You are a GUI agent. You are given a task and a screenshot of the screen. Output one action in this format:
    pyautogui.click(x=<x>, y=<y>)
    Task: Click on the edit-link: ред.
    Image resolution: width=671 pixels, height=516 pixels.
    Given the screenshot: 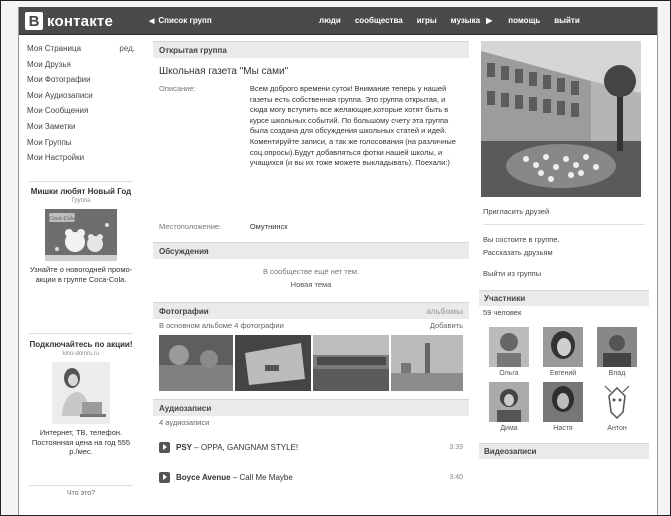 What is the action you would take?
    pyautogui.click(x=127, y=49)
    